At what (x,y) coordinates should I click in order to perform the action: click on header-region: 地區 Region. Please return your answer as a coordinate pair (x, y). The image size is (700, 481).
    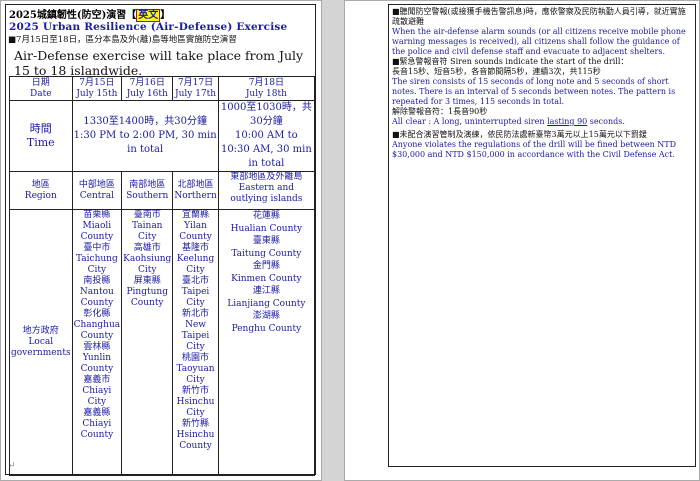
    Looking at the image, I should click on (41, 190).